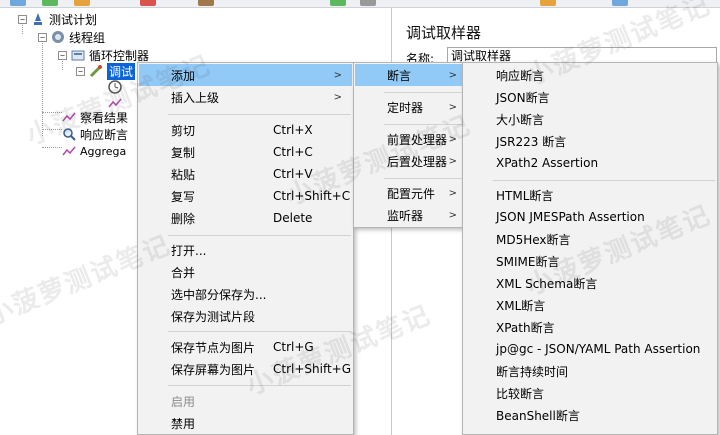 This screenshot has width=720, height=435. I want to click on tree-node-thread-group: − 线程组, so click(71, 37).